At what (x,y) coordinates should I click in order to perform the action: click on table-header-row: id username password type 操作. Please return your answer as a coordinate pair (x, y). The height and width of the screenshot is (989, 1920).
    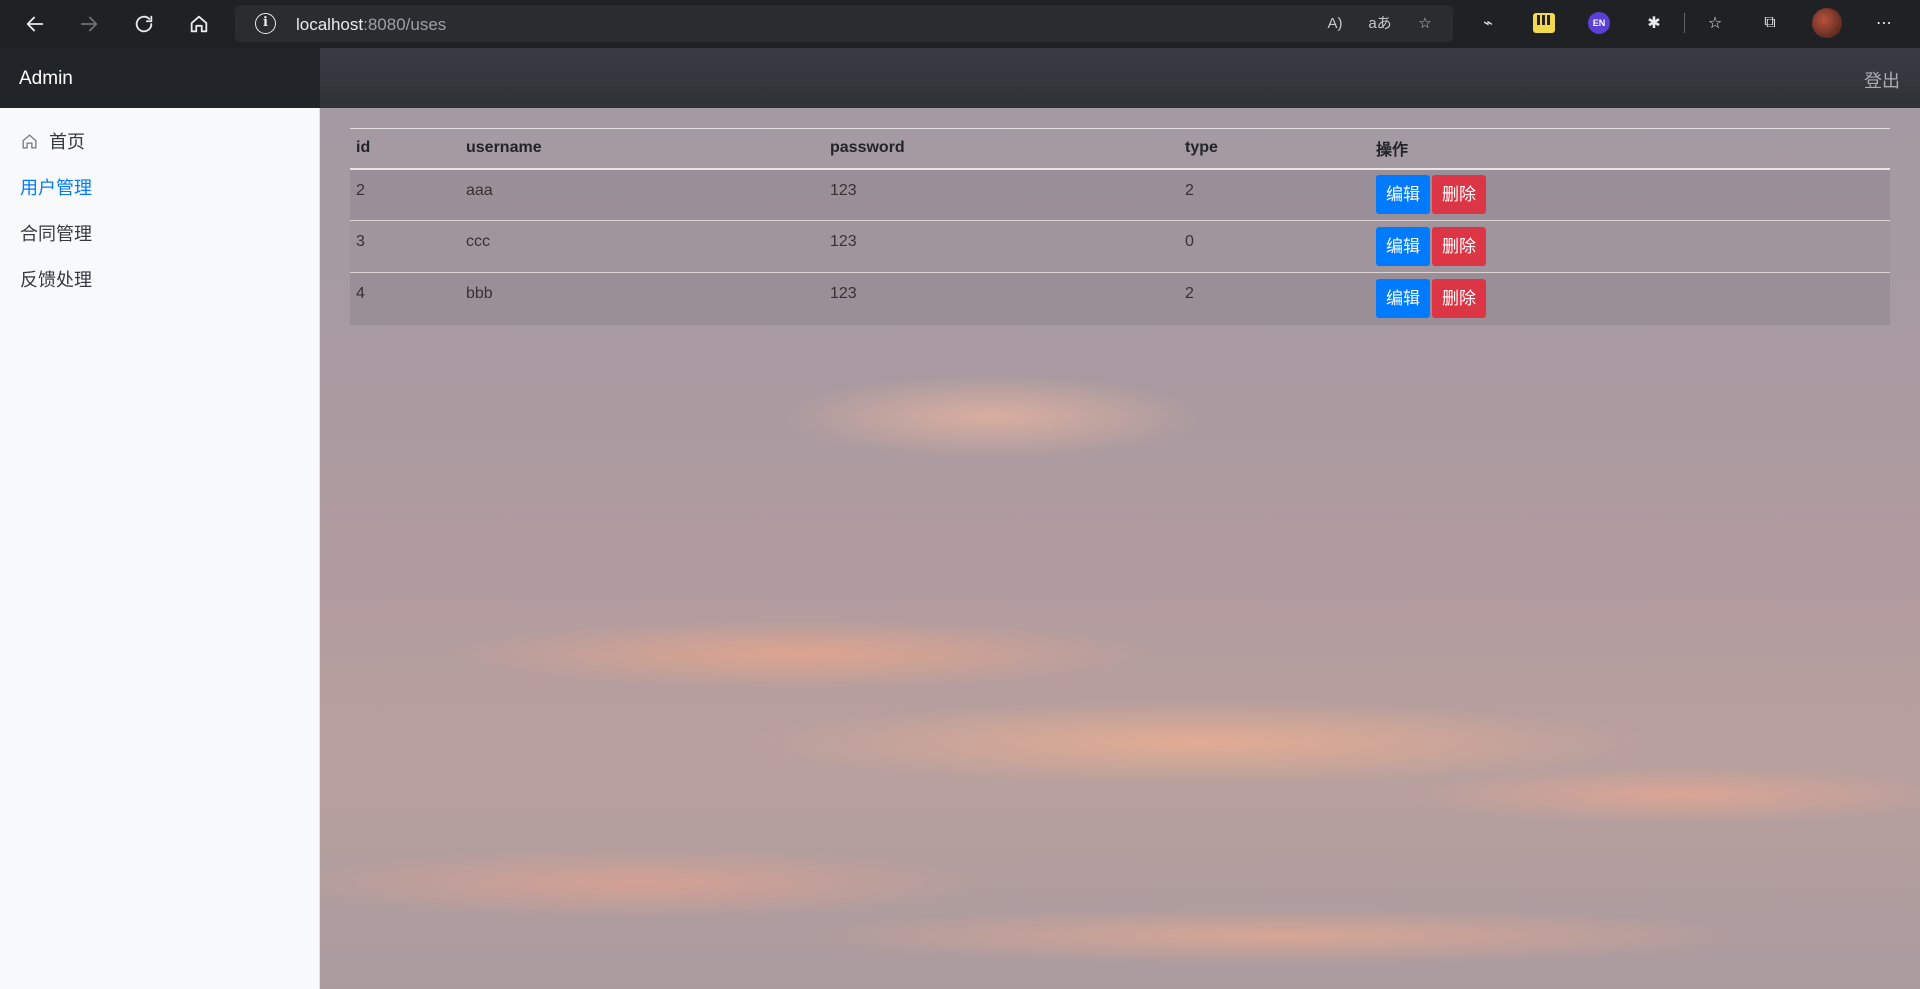
    Looking at the image, I should click on (1120, 149).